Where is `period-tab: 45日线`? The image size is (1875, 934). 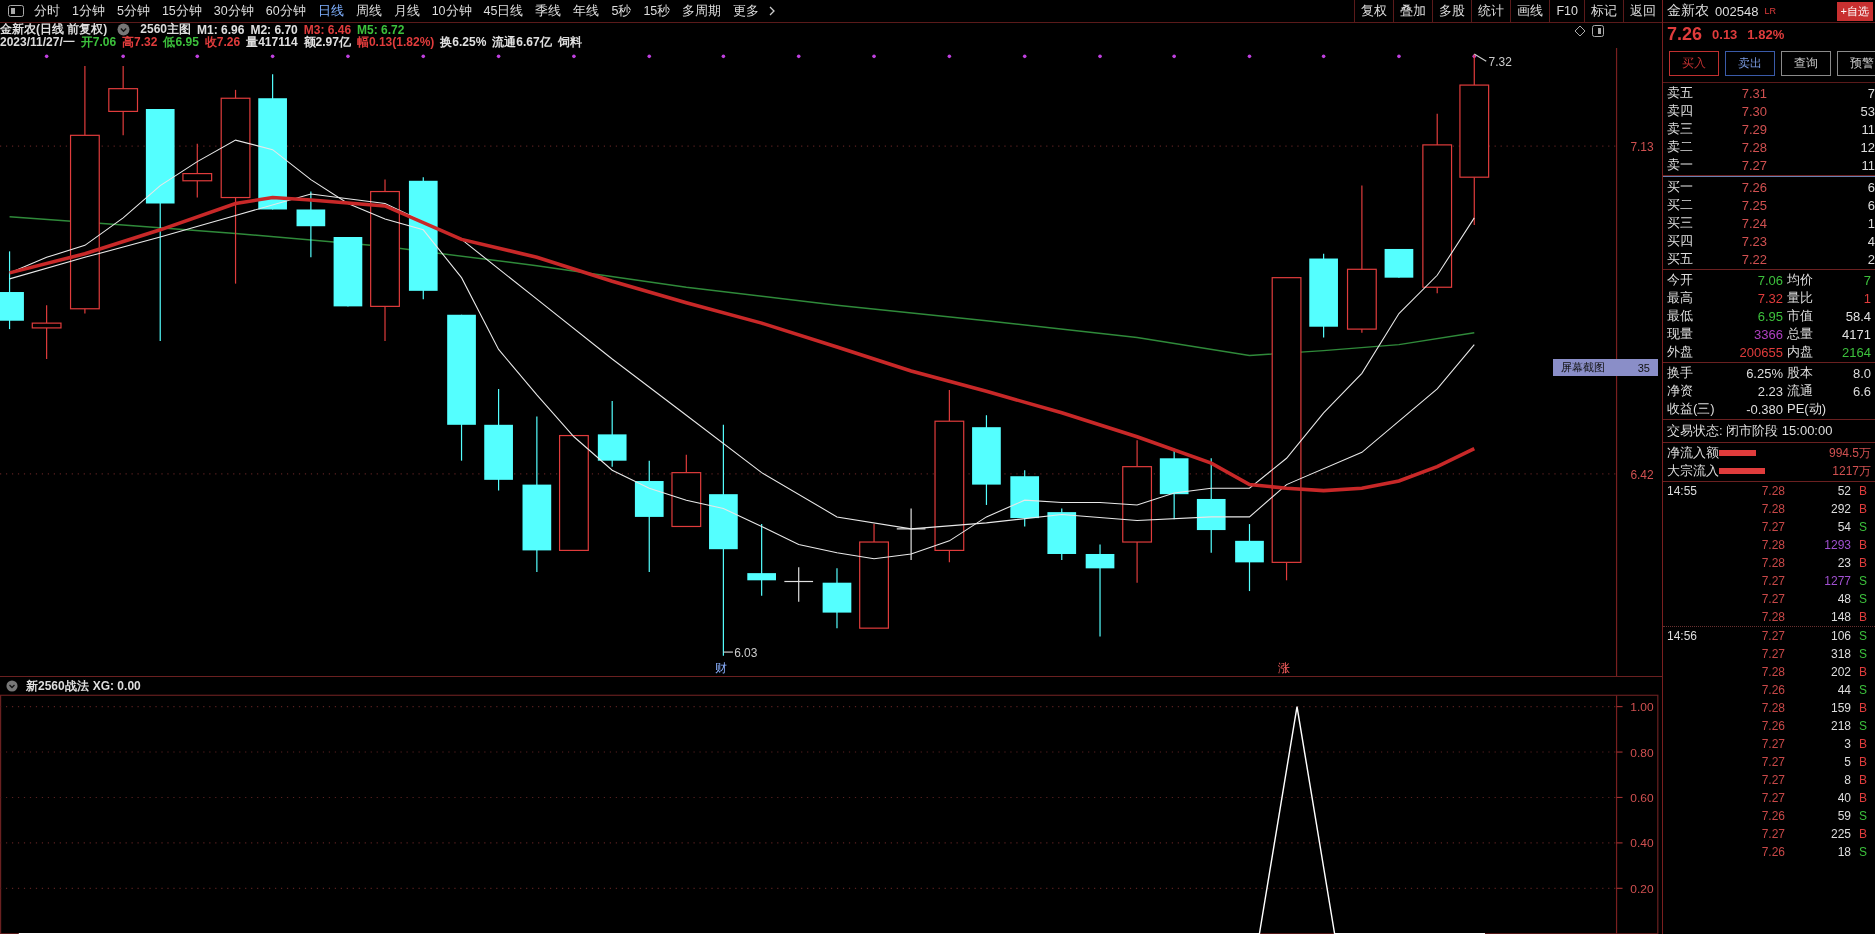
period-tab: 45日线 is located at coordinates (503, 11).